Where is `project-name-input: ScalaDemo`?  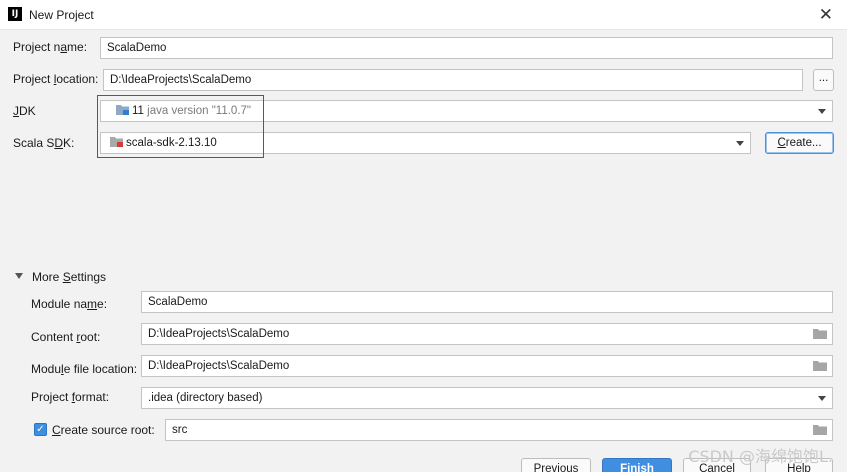 project-name-input: ScalaDemo is located at coordinates (466, 48).